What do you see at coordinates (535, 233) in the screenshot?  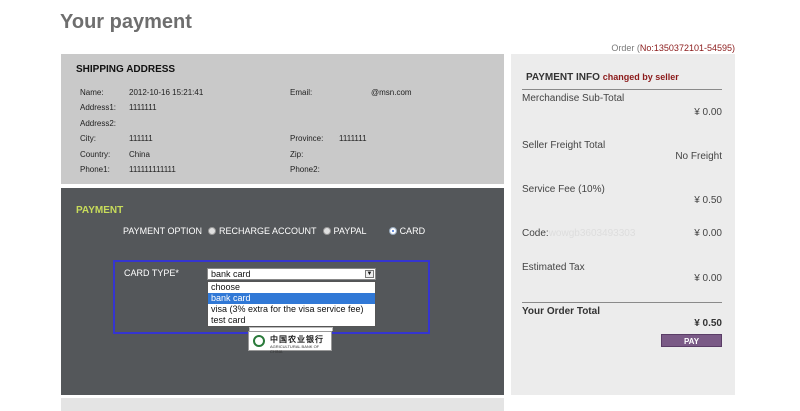 I see `code-label: Code:` at bounding box center [535, 233].